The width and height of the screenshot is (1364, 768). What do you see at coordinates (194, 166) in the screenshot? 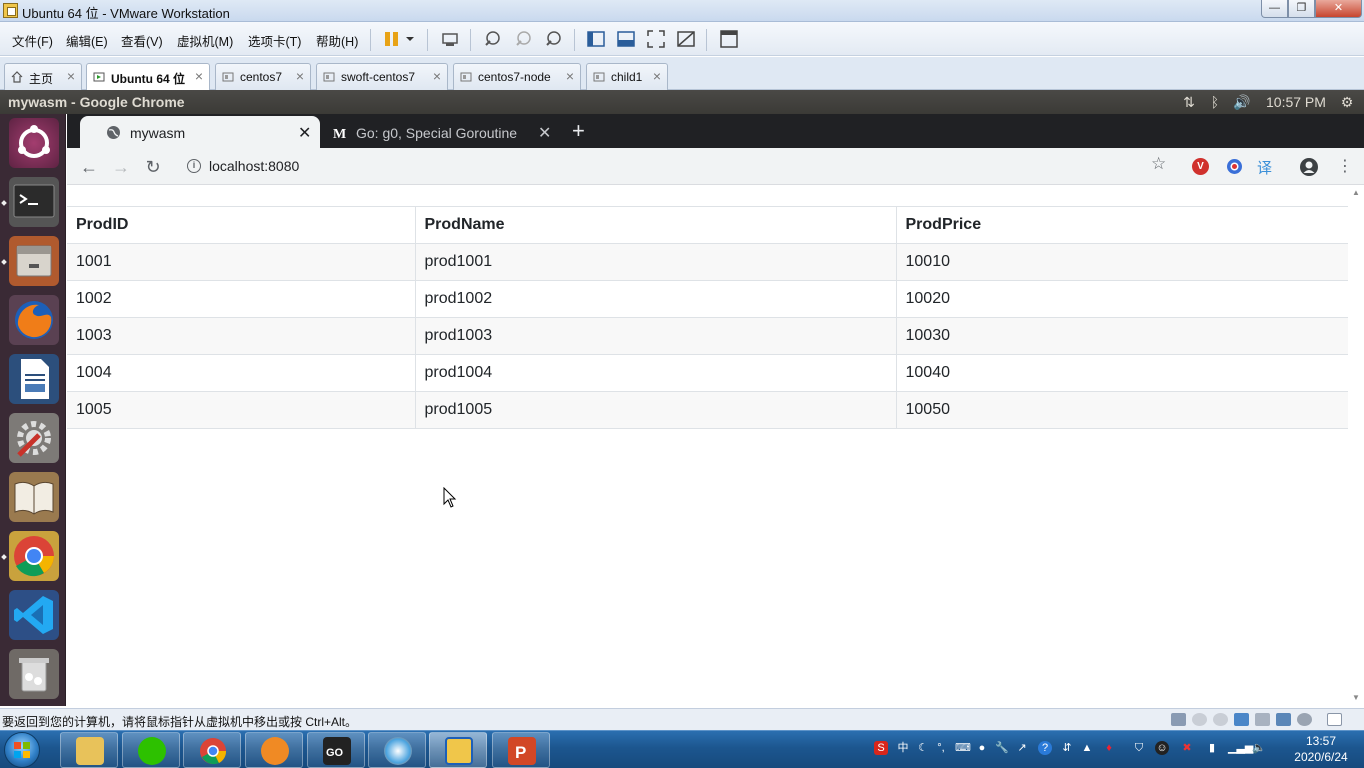
I see `info-icon: i` at bounding box center [194, 166].